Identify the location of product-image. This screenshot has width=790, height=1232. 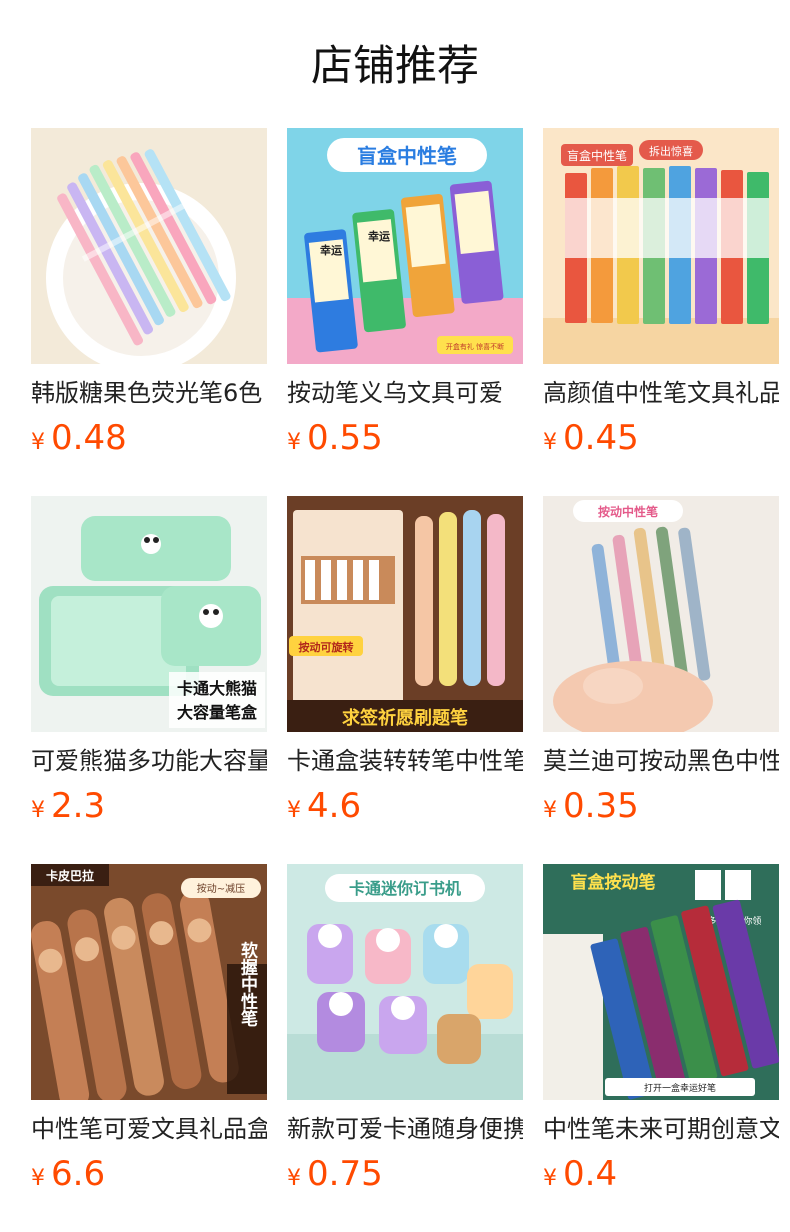
(149, 246).